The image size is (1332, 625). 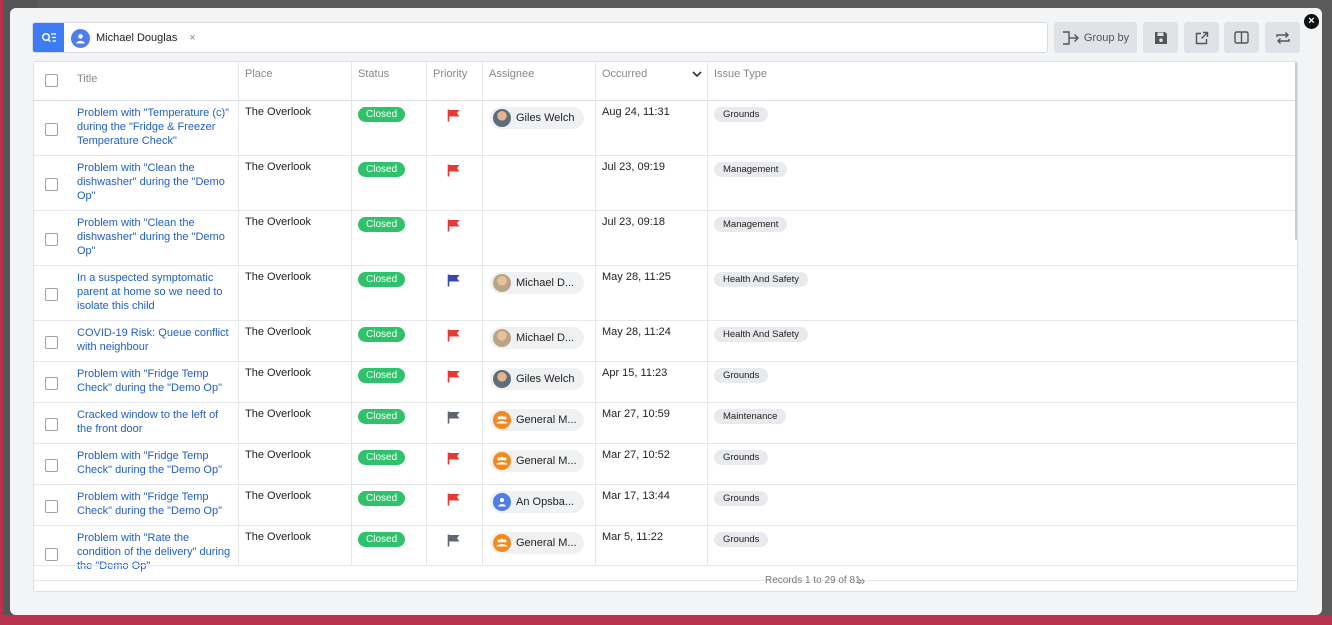 I want to click on filter-chip-user: Michael Douglas ×, so click(x=133, y=38).